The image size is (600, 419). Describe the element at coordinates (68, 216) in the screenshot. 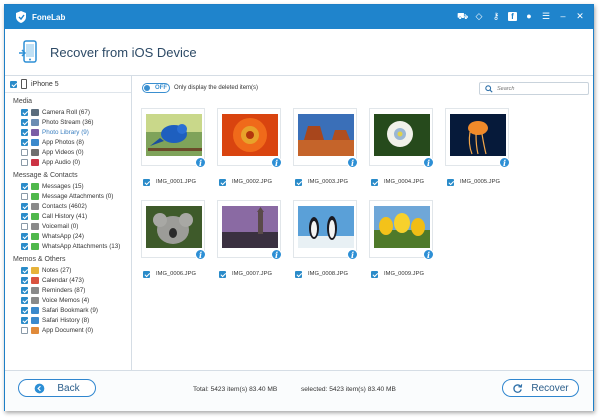

I see `sidebar-item: Call History (41)` at that location.